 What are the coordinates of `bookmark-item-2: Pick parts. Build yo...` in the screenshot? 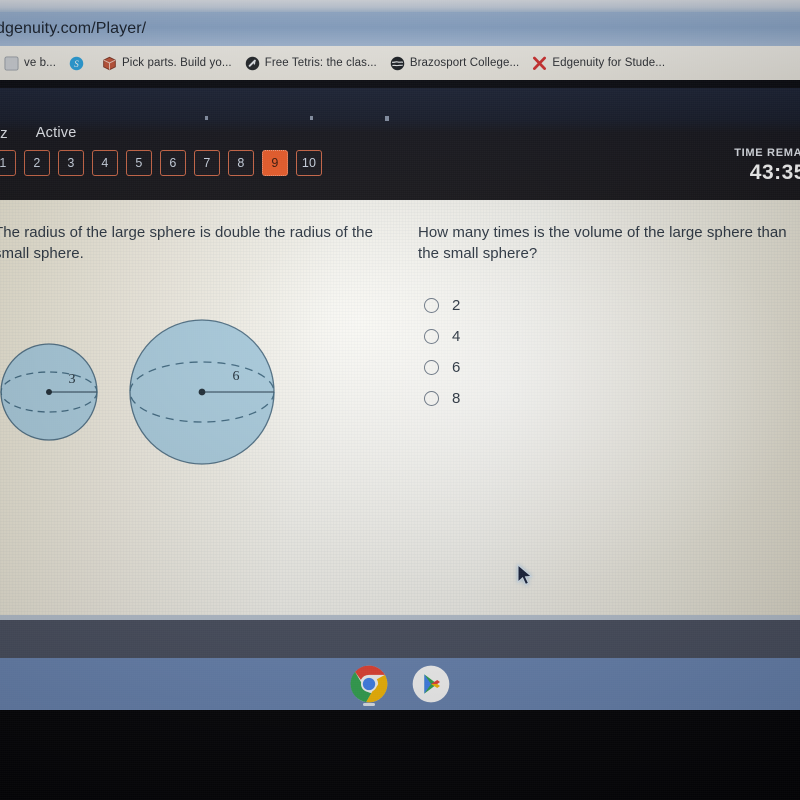 It's located at (167, 63).